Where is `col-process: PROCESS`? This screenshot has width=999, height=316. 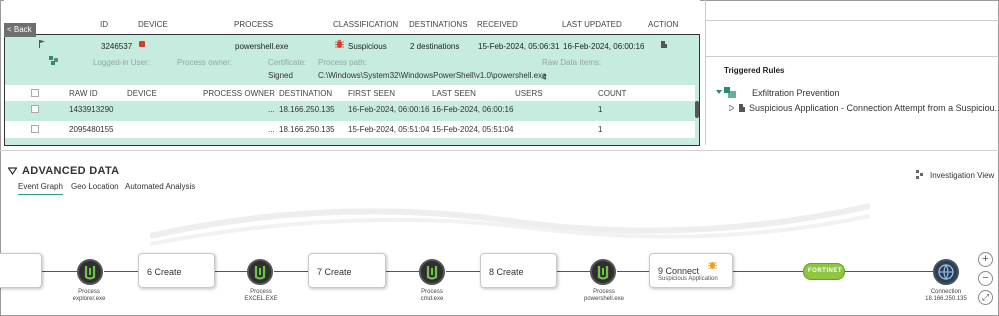 col-process: PROCESS is located at coordinates (253, 24).